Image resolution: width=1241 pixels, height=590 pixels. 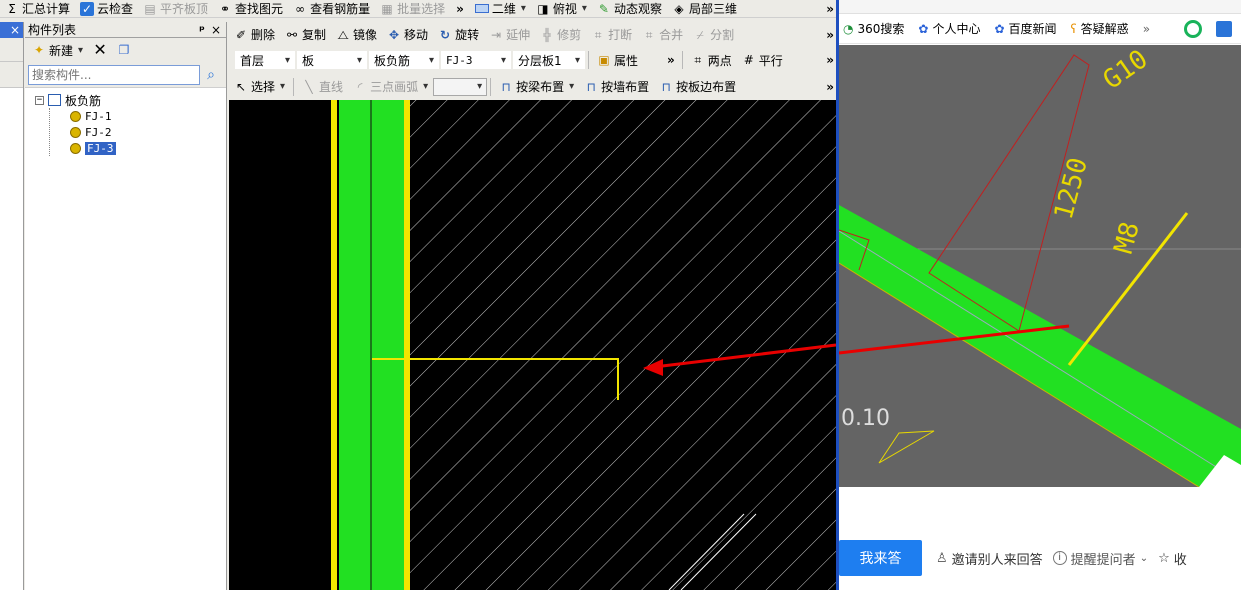 I want to click on sigma-icon: Σ, so click(x=12, y=8).